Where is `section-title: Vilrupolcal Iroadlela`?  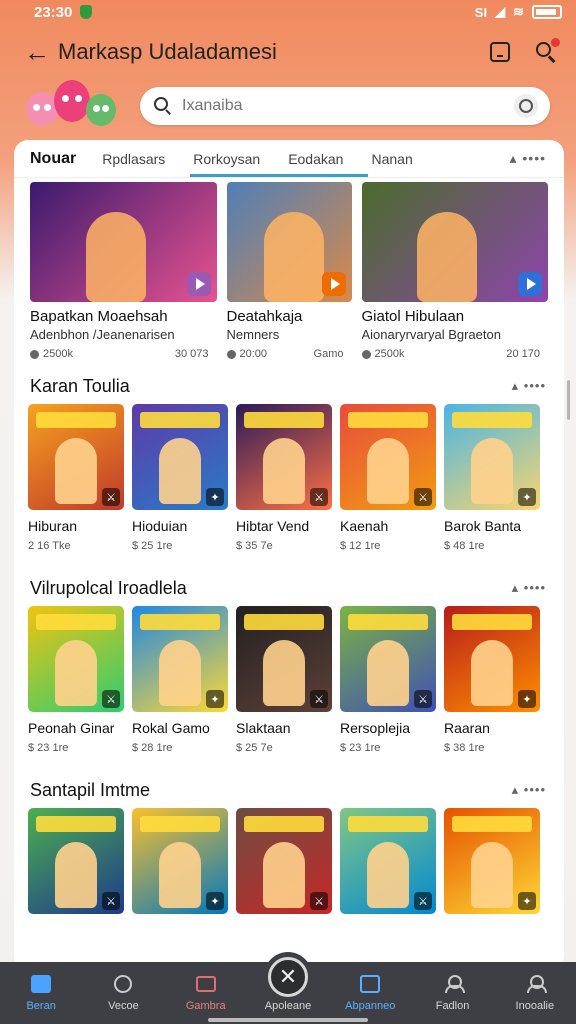
section-title: Vilrupolcal Iroadlela is located at coordinates (108, 587).